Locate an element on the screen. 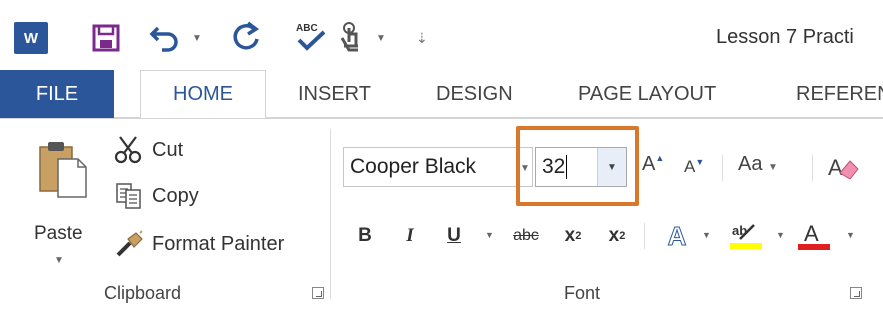 Image resolution: width=883 pixels, height=309 pixels. grow-font-button: A▲ is located at coordinates (653, 164).